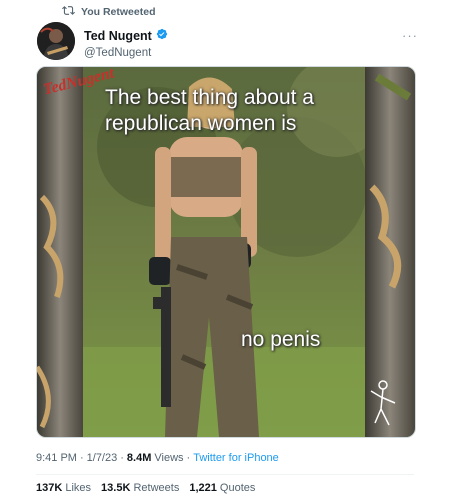 The width and height of the screenshot is (451, 500). What do you see at coordinates (236, 458) in the screenshot?
I see `tweet-source-link: Twitter for iPhone` at bounding box center [236, 458].